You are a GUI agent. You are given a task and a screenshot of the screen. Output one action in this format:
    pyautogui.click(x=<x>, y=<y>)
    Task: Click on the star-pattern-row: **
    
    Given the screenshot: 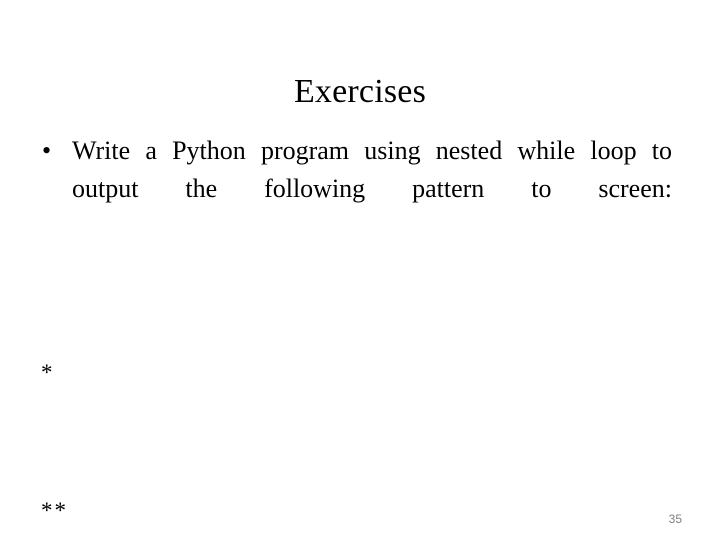 What is the action you would take?
    pyautogui.click(x=54, y=510)
    